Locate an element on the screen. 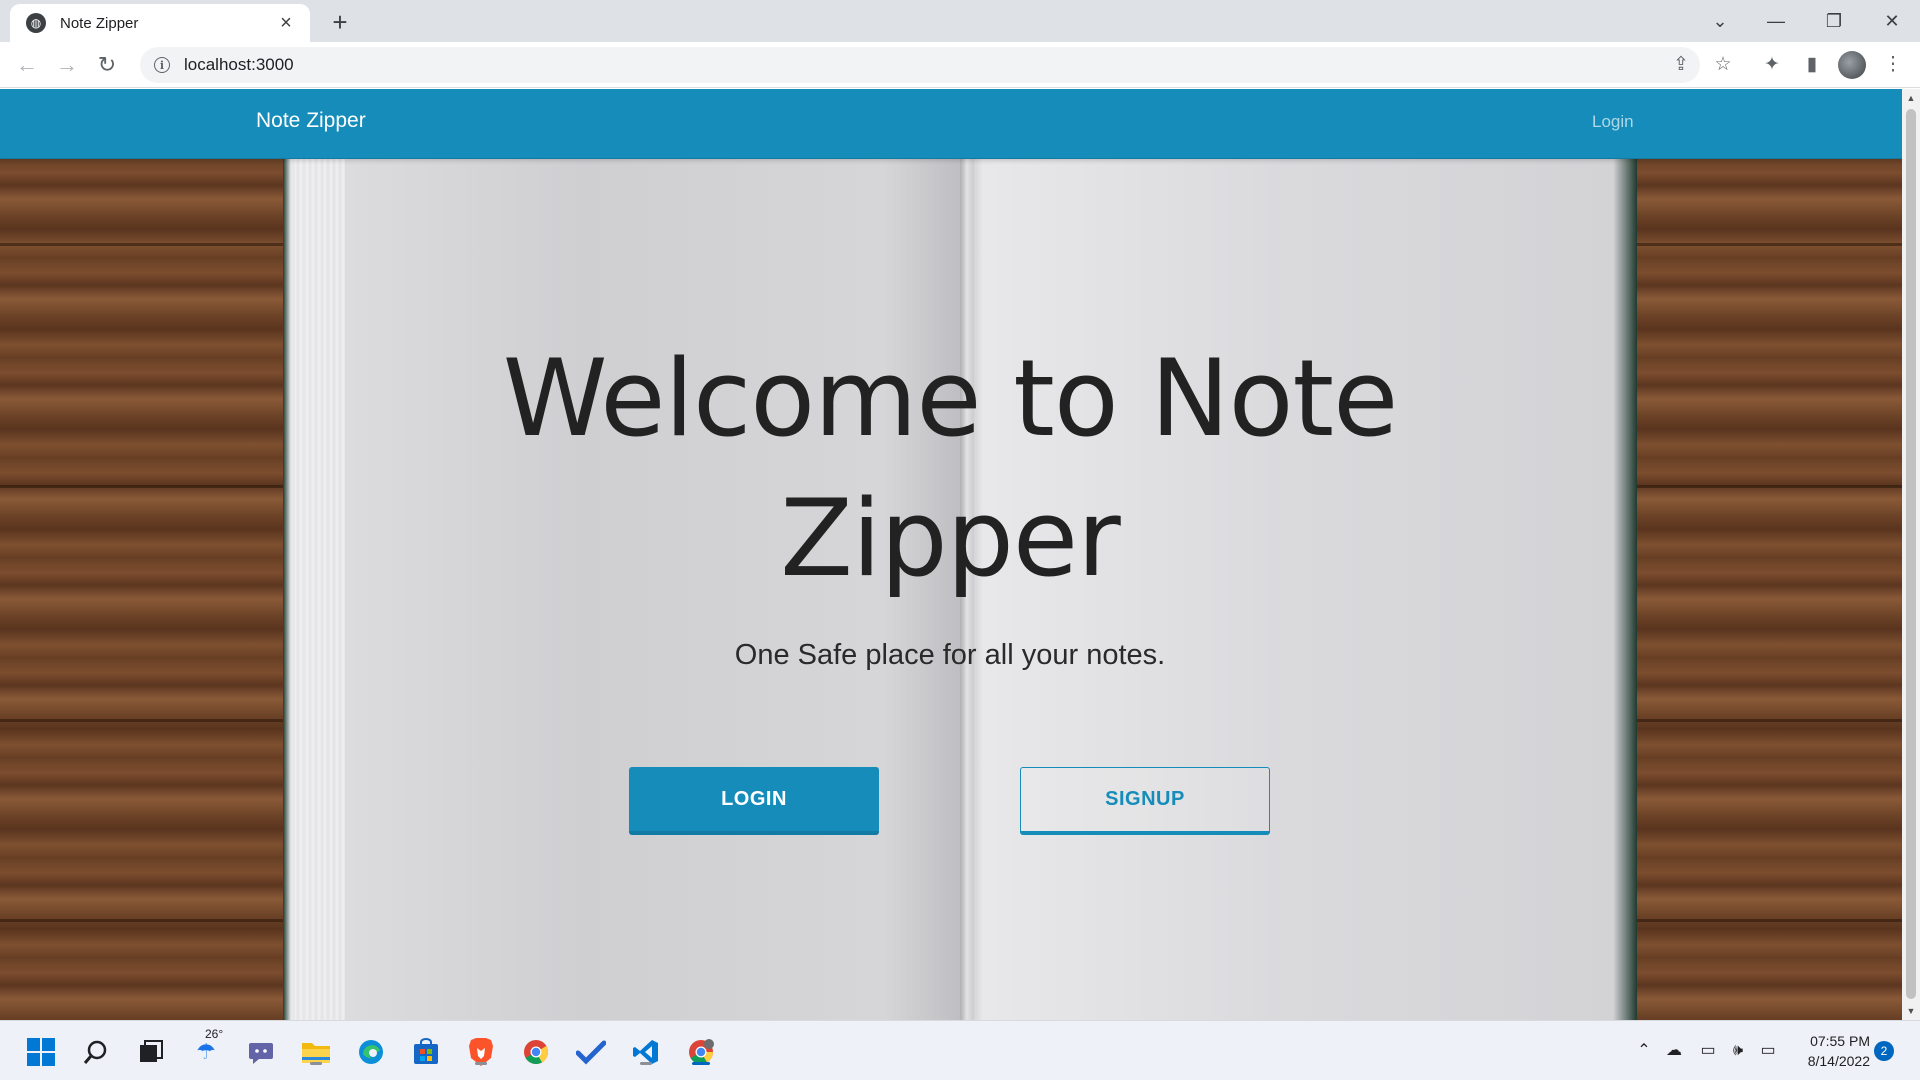 This screenshot has width=1920, height=1080. network-icon: ▭ is located at coordinates (1708, 1051).